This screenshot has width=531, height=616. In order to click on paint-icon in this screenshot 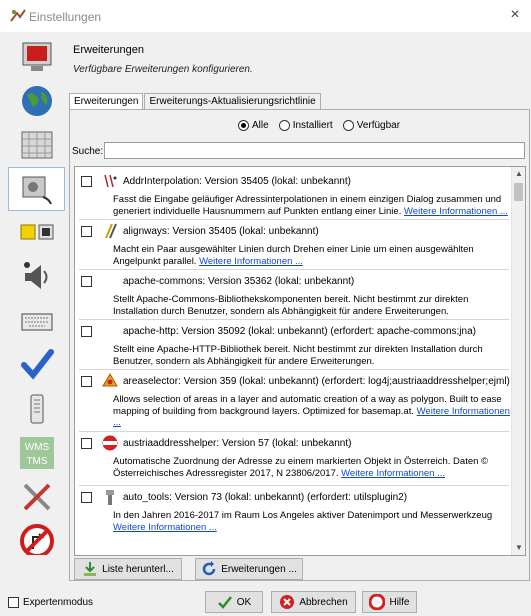, I will do `click(36, 145)`.